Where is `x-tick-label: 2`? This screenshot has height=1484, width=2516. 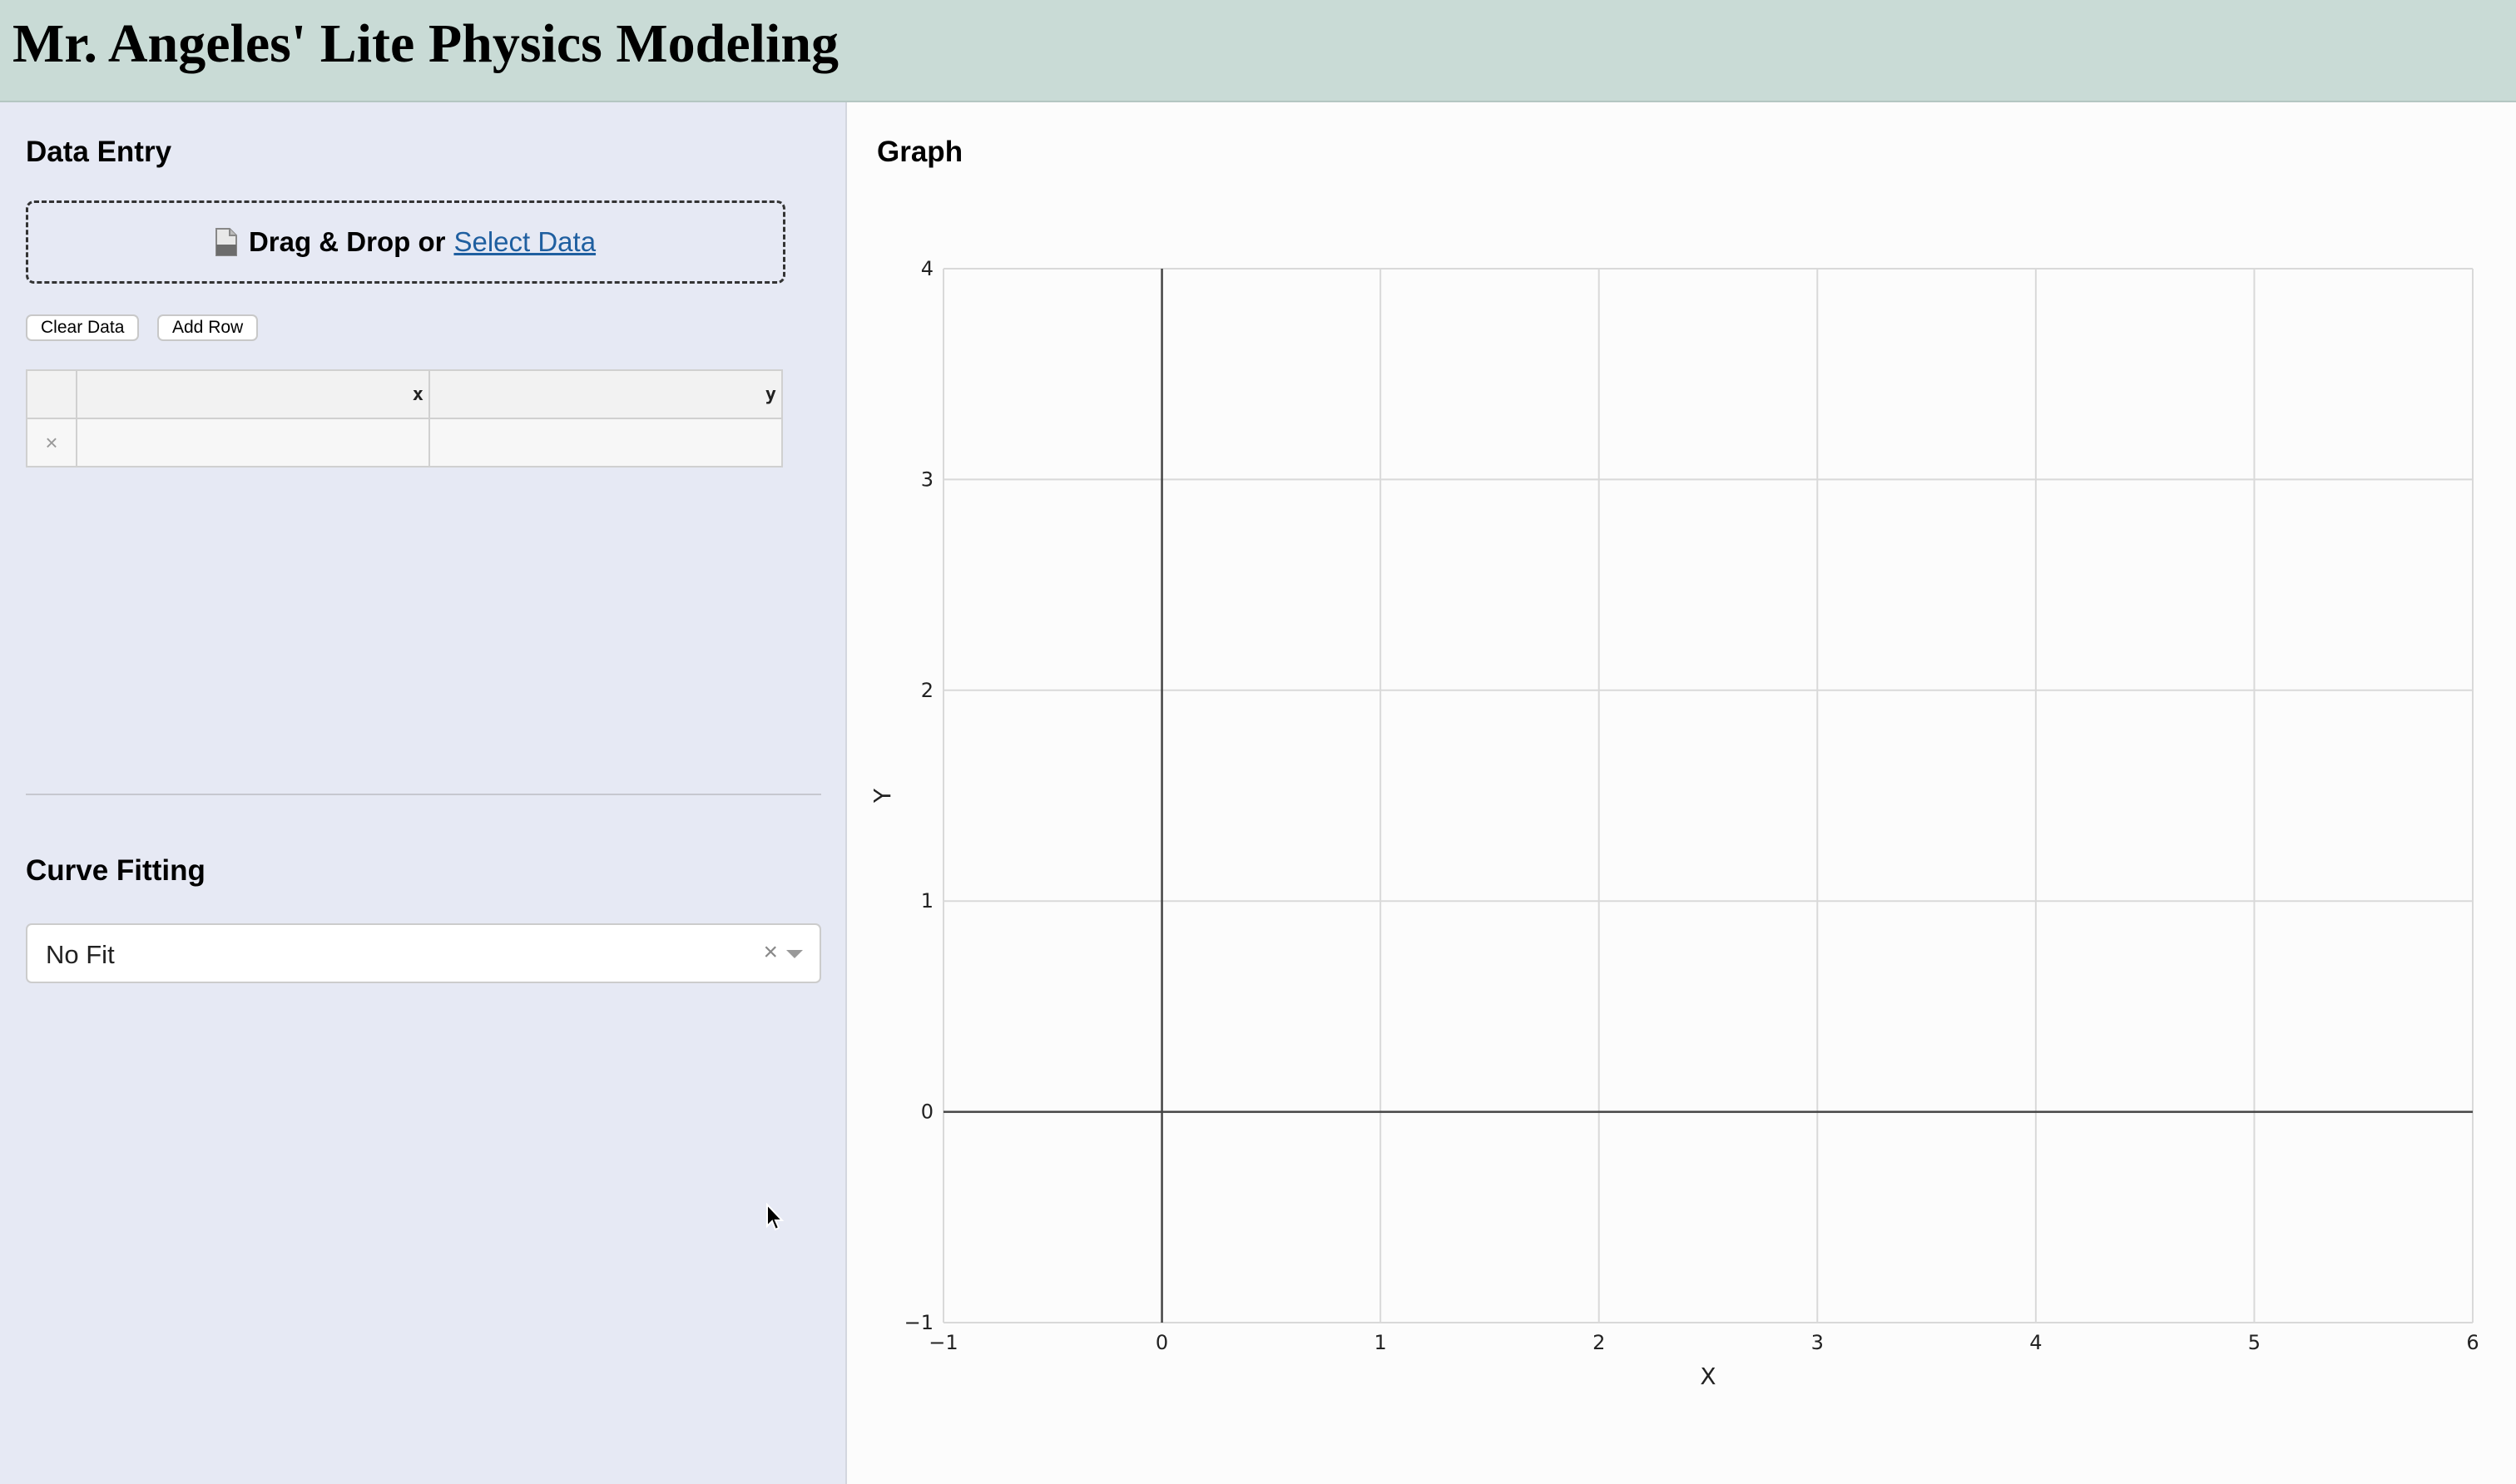
x-tick-label: 2 is located at coordinates (1598, 1342).